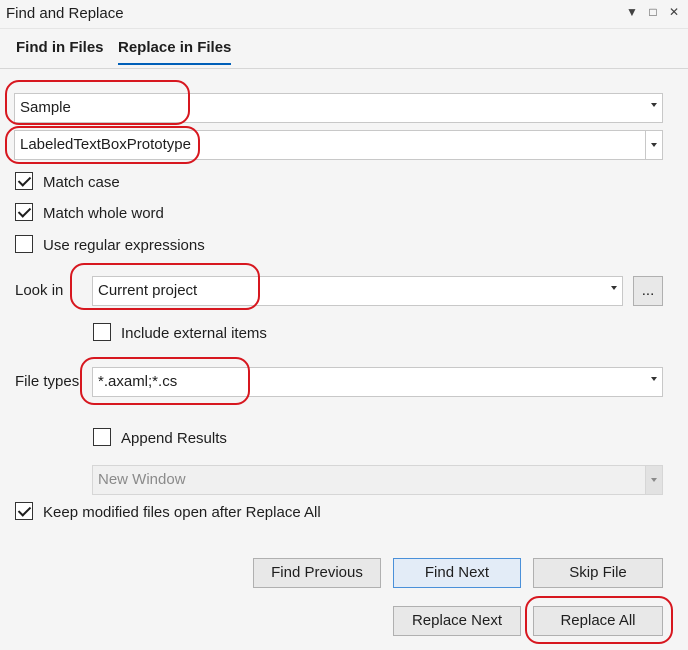  Describe the element at coordinates (317, 573) in the screenshot. I see `find-previous-button: Find Previous` at that location.